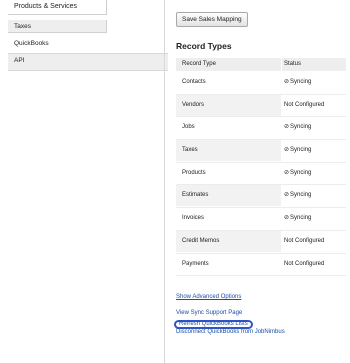 This screenshot has width=350, height=363. Describe the element at coordinates (57, 26) in the screenshot. I see `nav-item-taxes: Taxes` at that location.